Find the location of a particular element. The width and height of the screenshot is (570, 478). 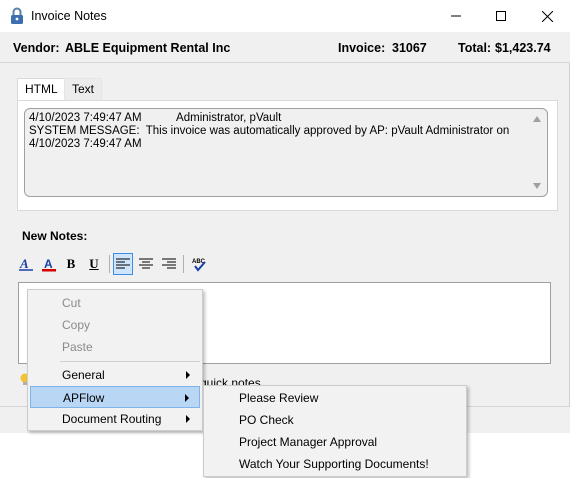

title-bar: Invoice Notes is located at coordinates (285, 16).